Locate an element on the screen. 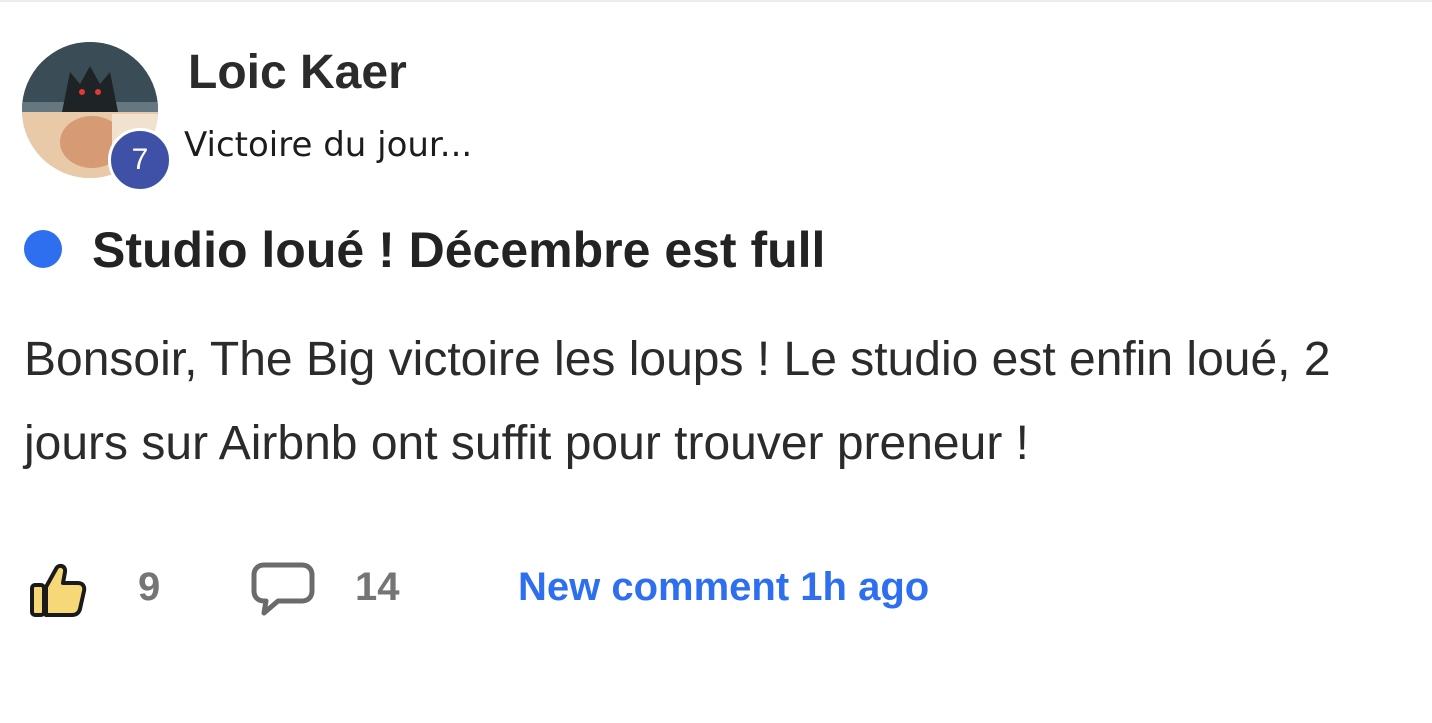 This screenshot has height=723, width=1432. comment-count: 14 is located at coordinates (377, 587).